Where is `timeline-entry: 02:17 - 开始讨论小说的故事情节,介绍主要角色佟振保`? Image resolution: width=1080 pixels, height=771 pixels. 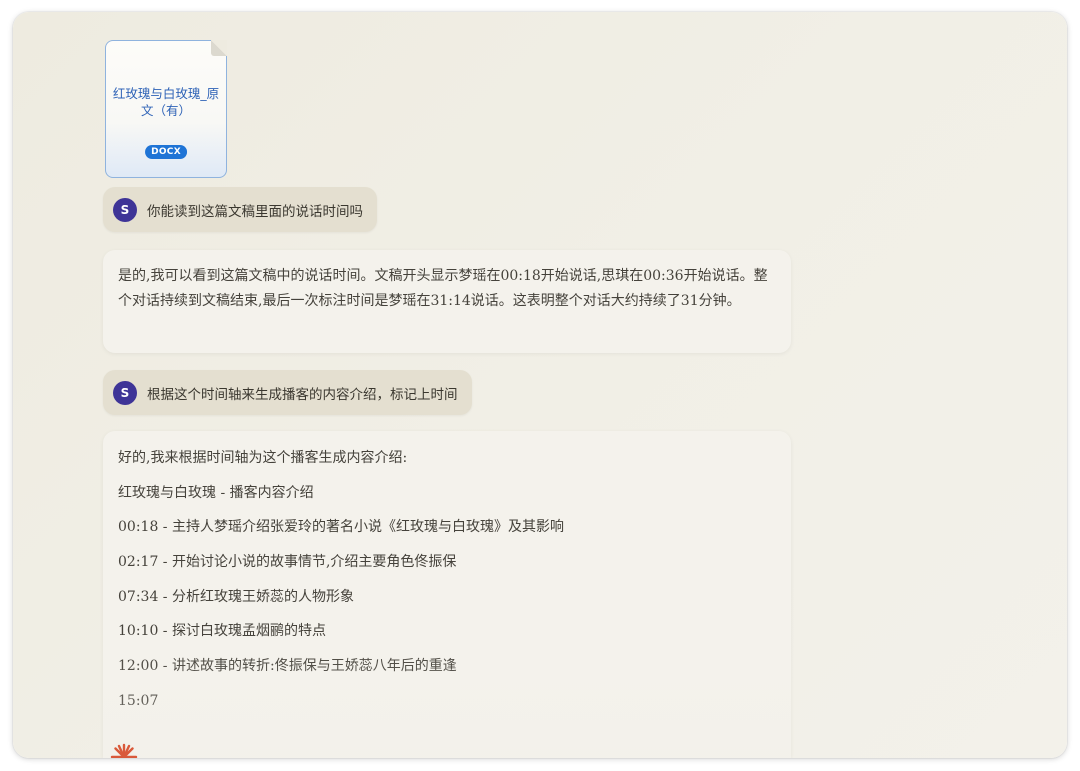
timeline-entry: 02:17 - 开始讨论小说的故事情节,介绍主要角色佟振保 is located at coordinates (287, 562).